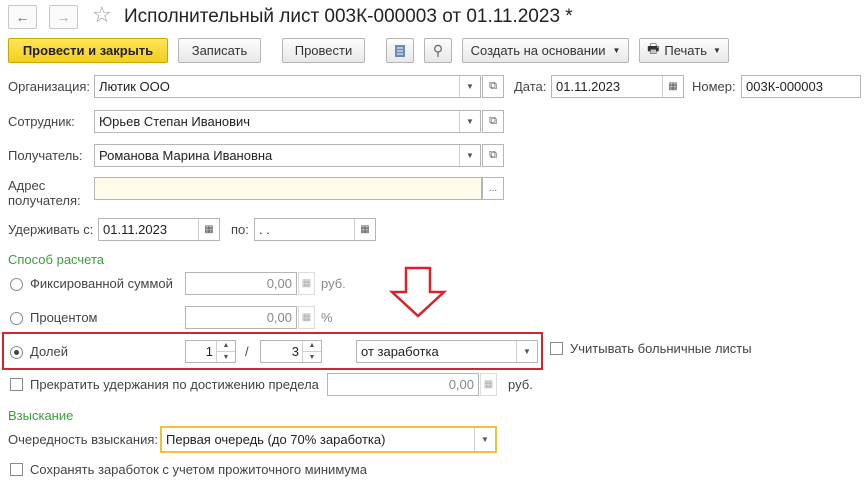 The image size is (865, 486). What do you see at coordinates (315, 229) in the screenshot?
I see `withhold-to-field: . . ▦` at bounding box center [315, 229].